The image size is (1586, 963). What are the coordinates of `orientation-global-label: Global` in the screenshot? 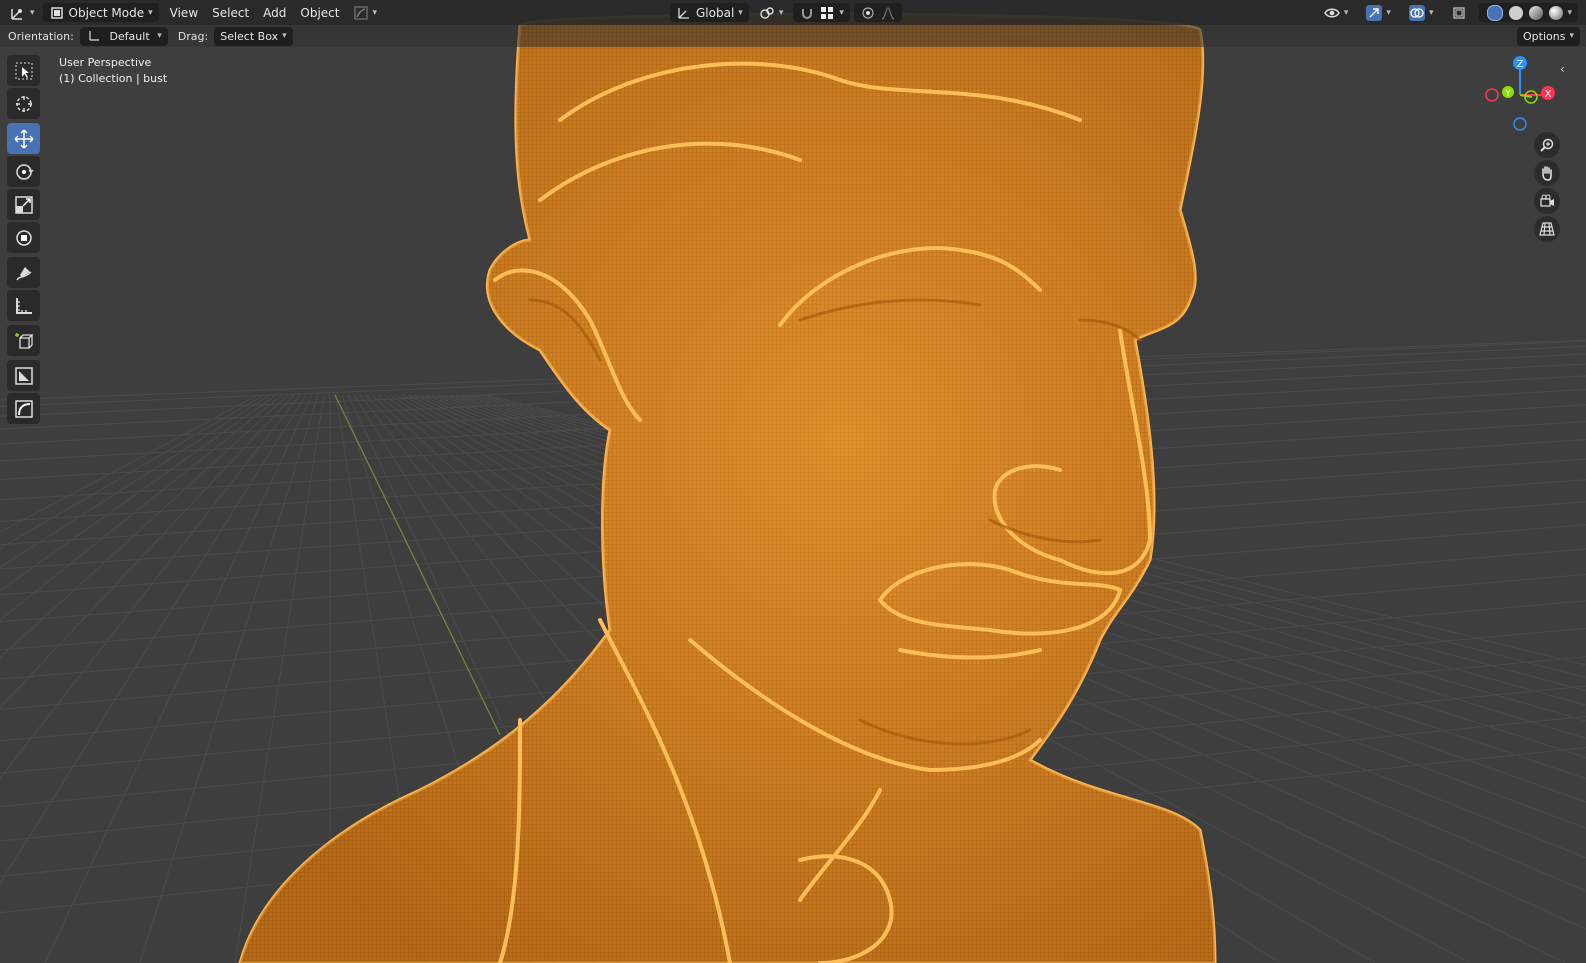 It's located at (715, 12).